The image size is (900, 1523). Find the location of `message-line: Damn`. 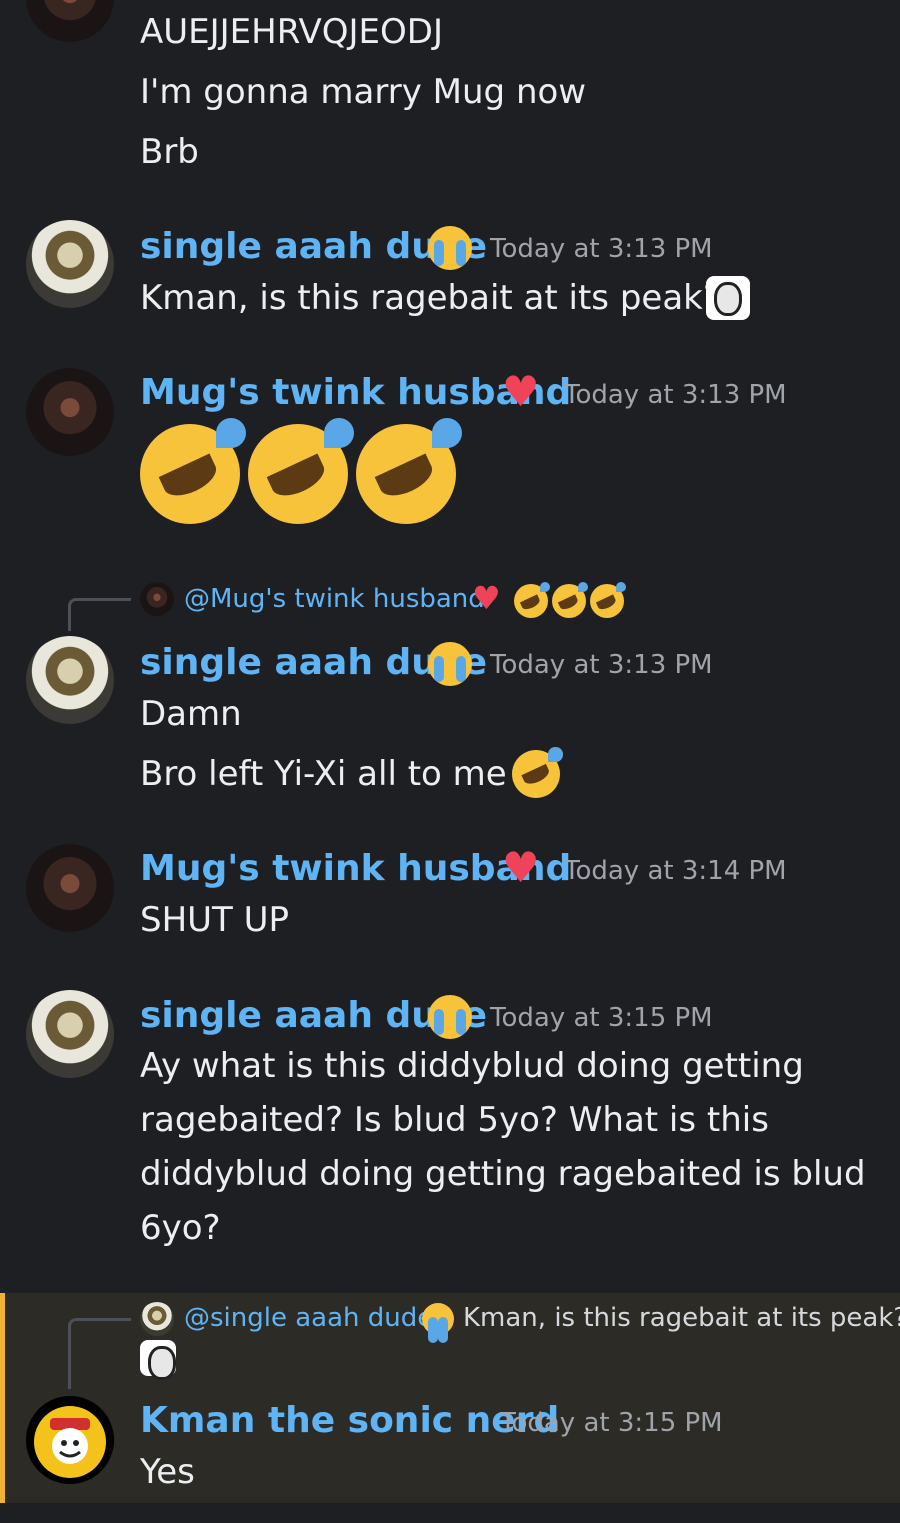

message-line: Damn is located at coordinates (191, 714).